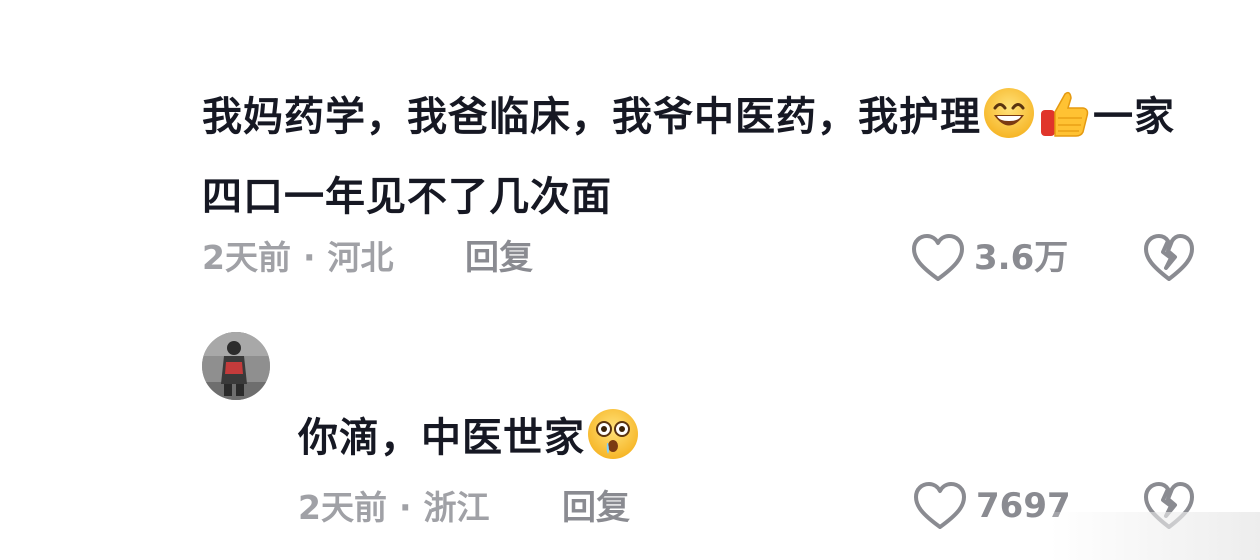 The height and width of the screenshot is (560, 1260). I want to click on dislike-button, so click(1169, 260).